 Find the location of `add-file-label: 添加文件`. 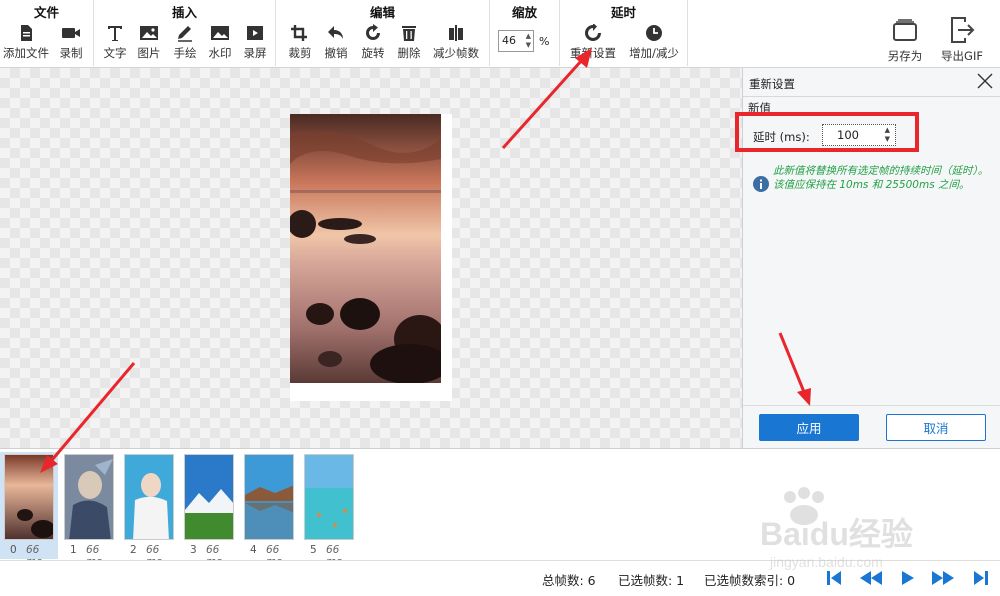

add-file-label: 添加文件 is located at coordinates (26, 53).